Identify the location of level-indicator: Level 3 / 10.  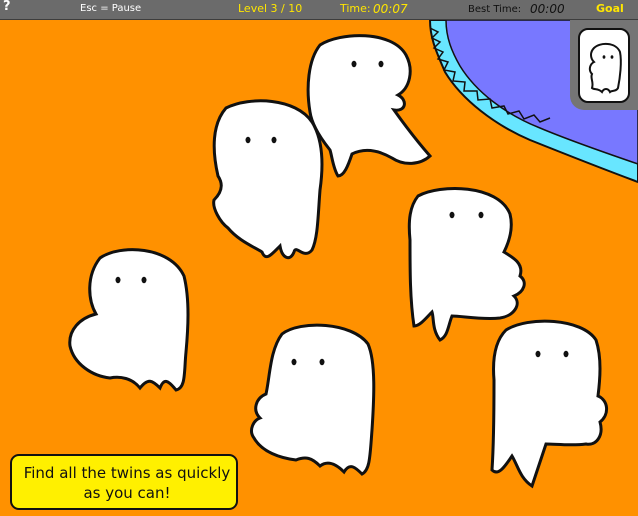
(270, 8).